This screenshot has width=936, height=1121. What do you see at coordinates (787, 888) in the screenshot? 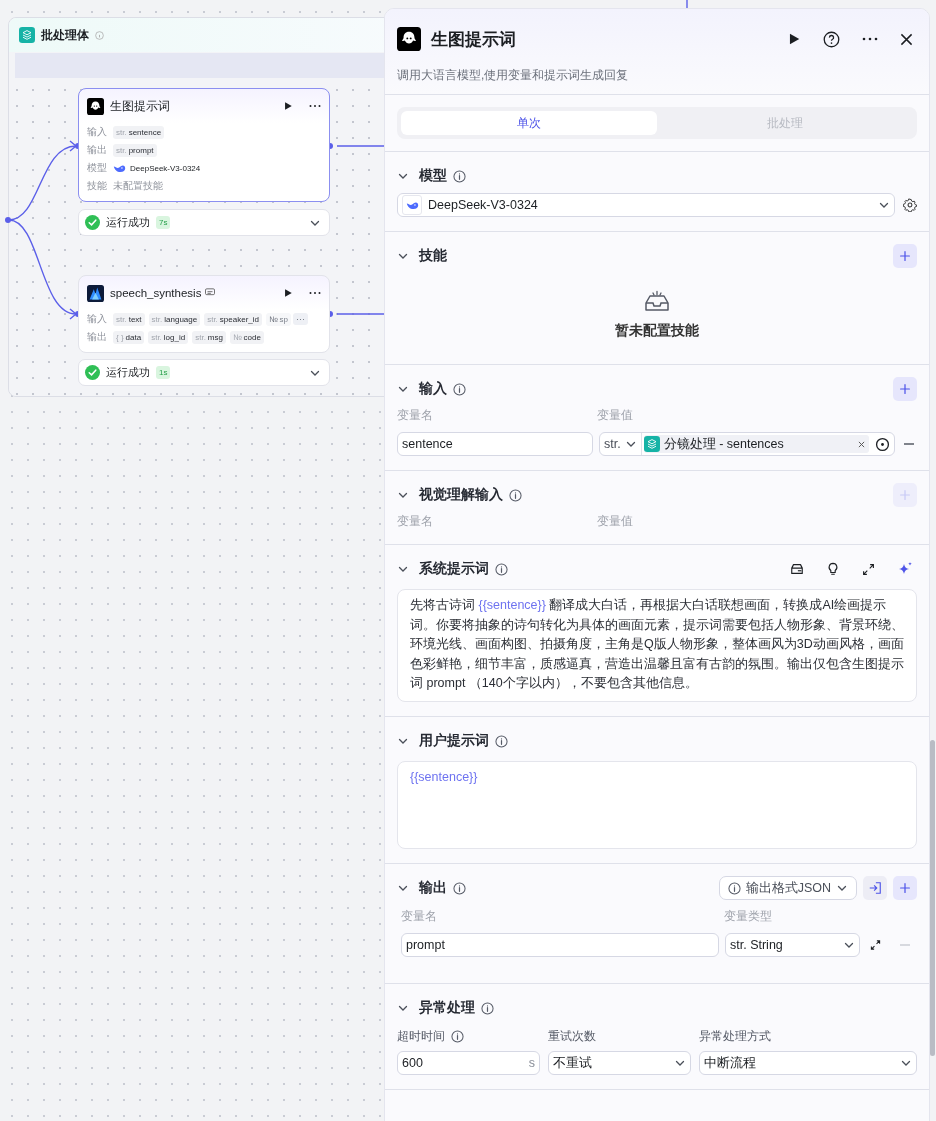
I see `format-dropdown: 输出格式JSON` at bounding box center [787, 888].